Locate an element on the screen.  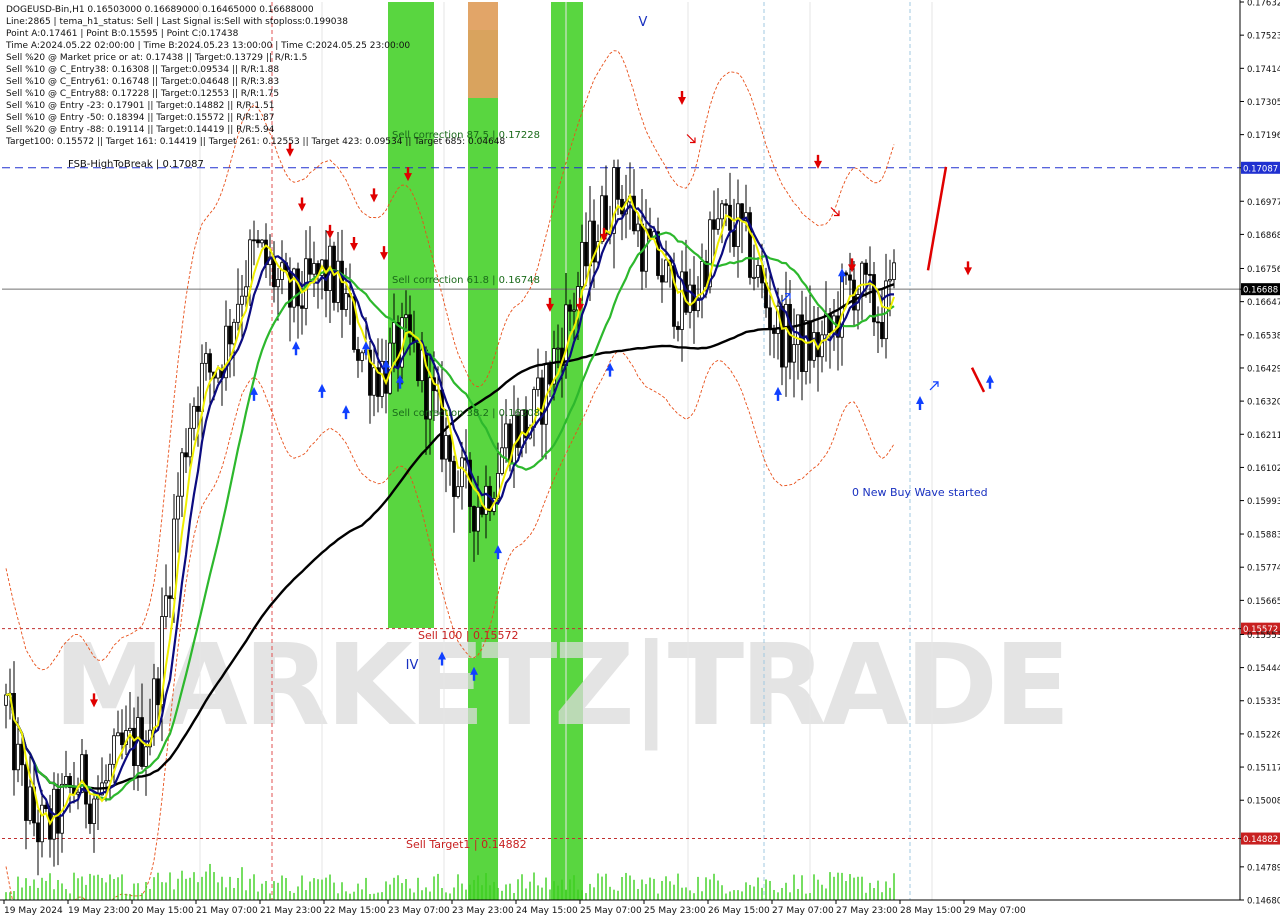
sell-100-label: Sell 100 | 0.15572 is located at coordinates (468, 635).